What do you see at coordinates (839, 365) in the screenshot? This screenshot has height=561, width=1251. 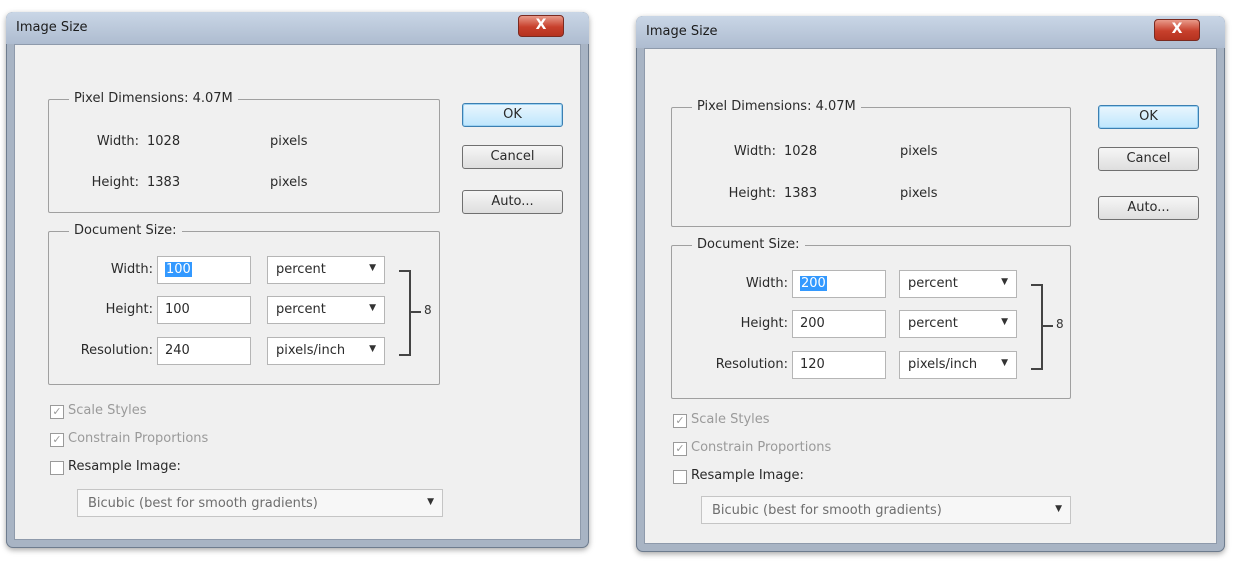 I see `resolution-input: 120` at bounding box center [839, 365].